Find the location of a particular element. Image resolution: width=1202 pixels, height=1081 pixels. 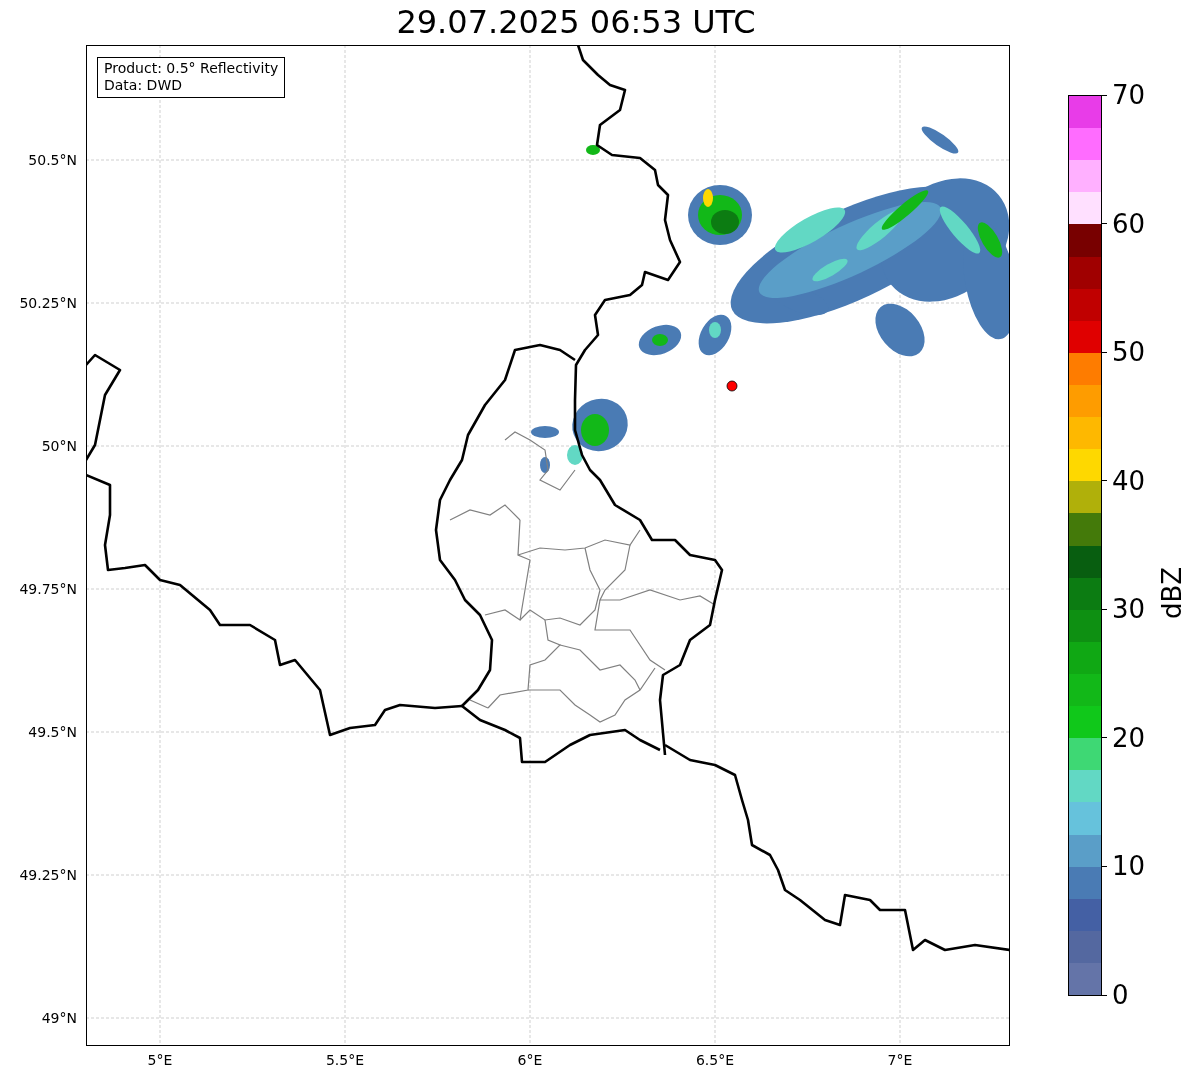

latitude-label: 50°N is located at coordinates (59, 446).